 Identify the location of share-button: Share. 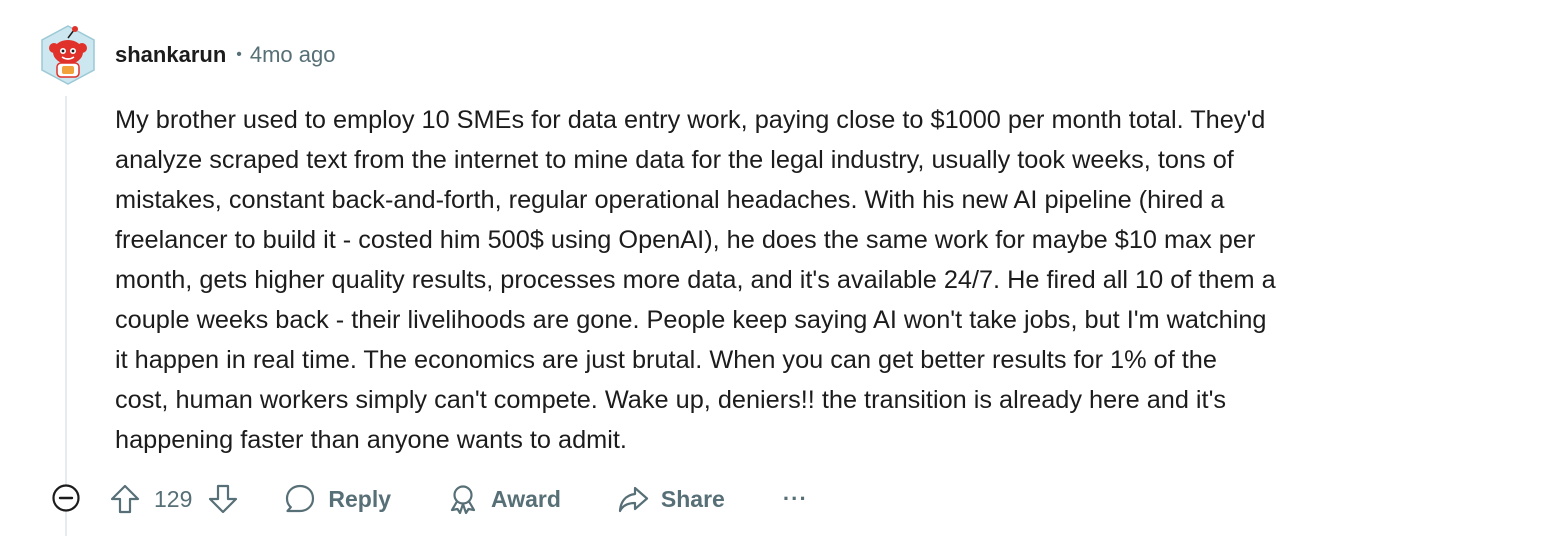
(671, 499).